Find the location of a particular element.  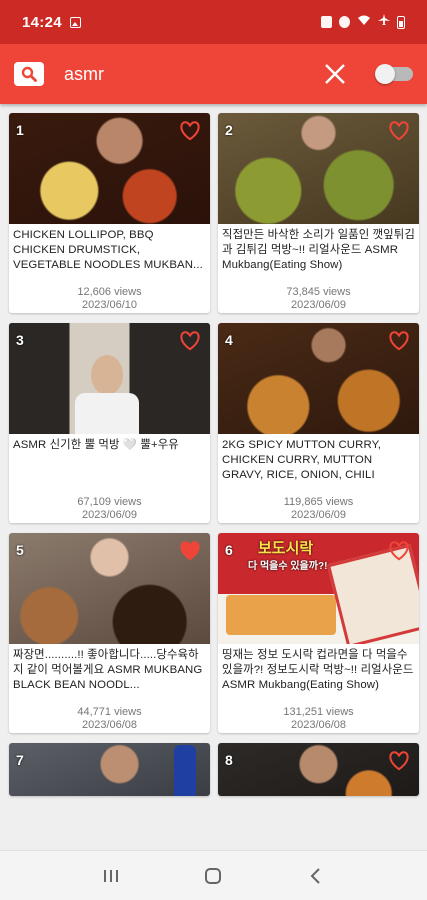

view-count: 131,251 views is located at coordinates (318, 712).